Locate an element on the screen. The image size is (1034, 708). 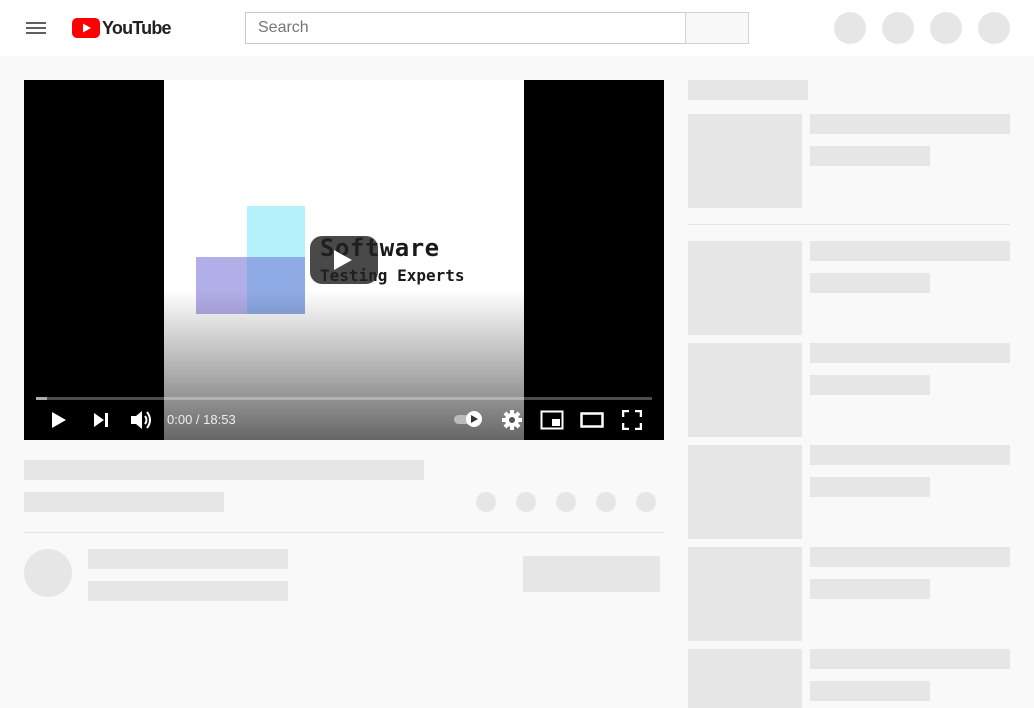
next-button is located at coordinates (101, 420).